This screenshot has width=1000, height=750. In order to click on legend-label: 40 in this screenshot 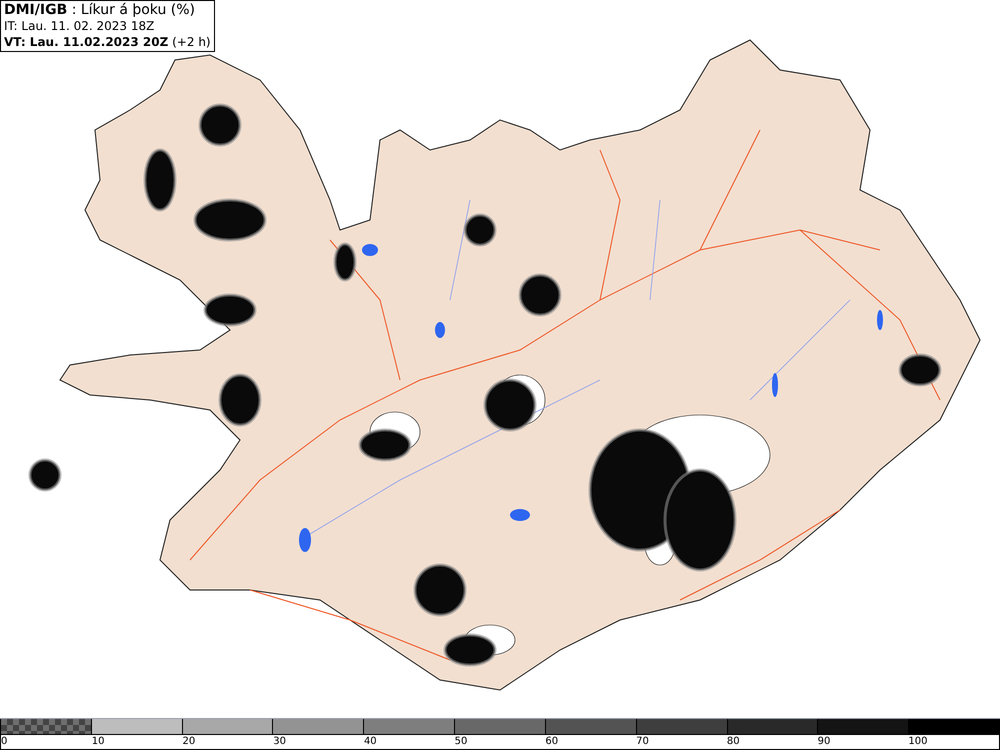, I will do `click(370, 741)`.